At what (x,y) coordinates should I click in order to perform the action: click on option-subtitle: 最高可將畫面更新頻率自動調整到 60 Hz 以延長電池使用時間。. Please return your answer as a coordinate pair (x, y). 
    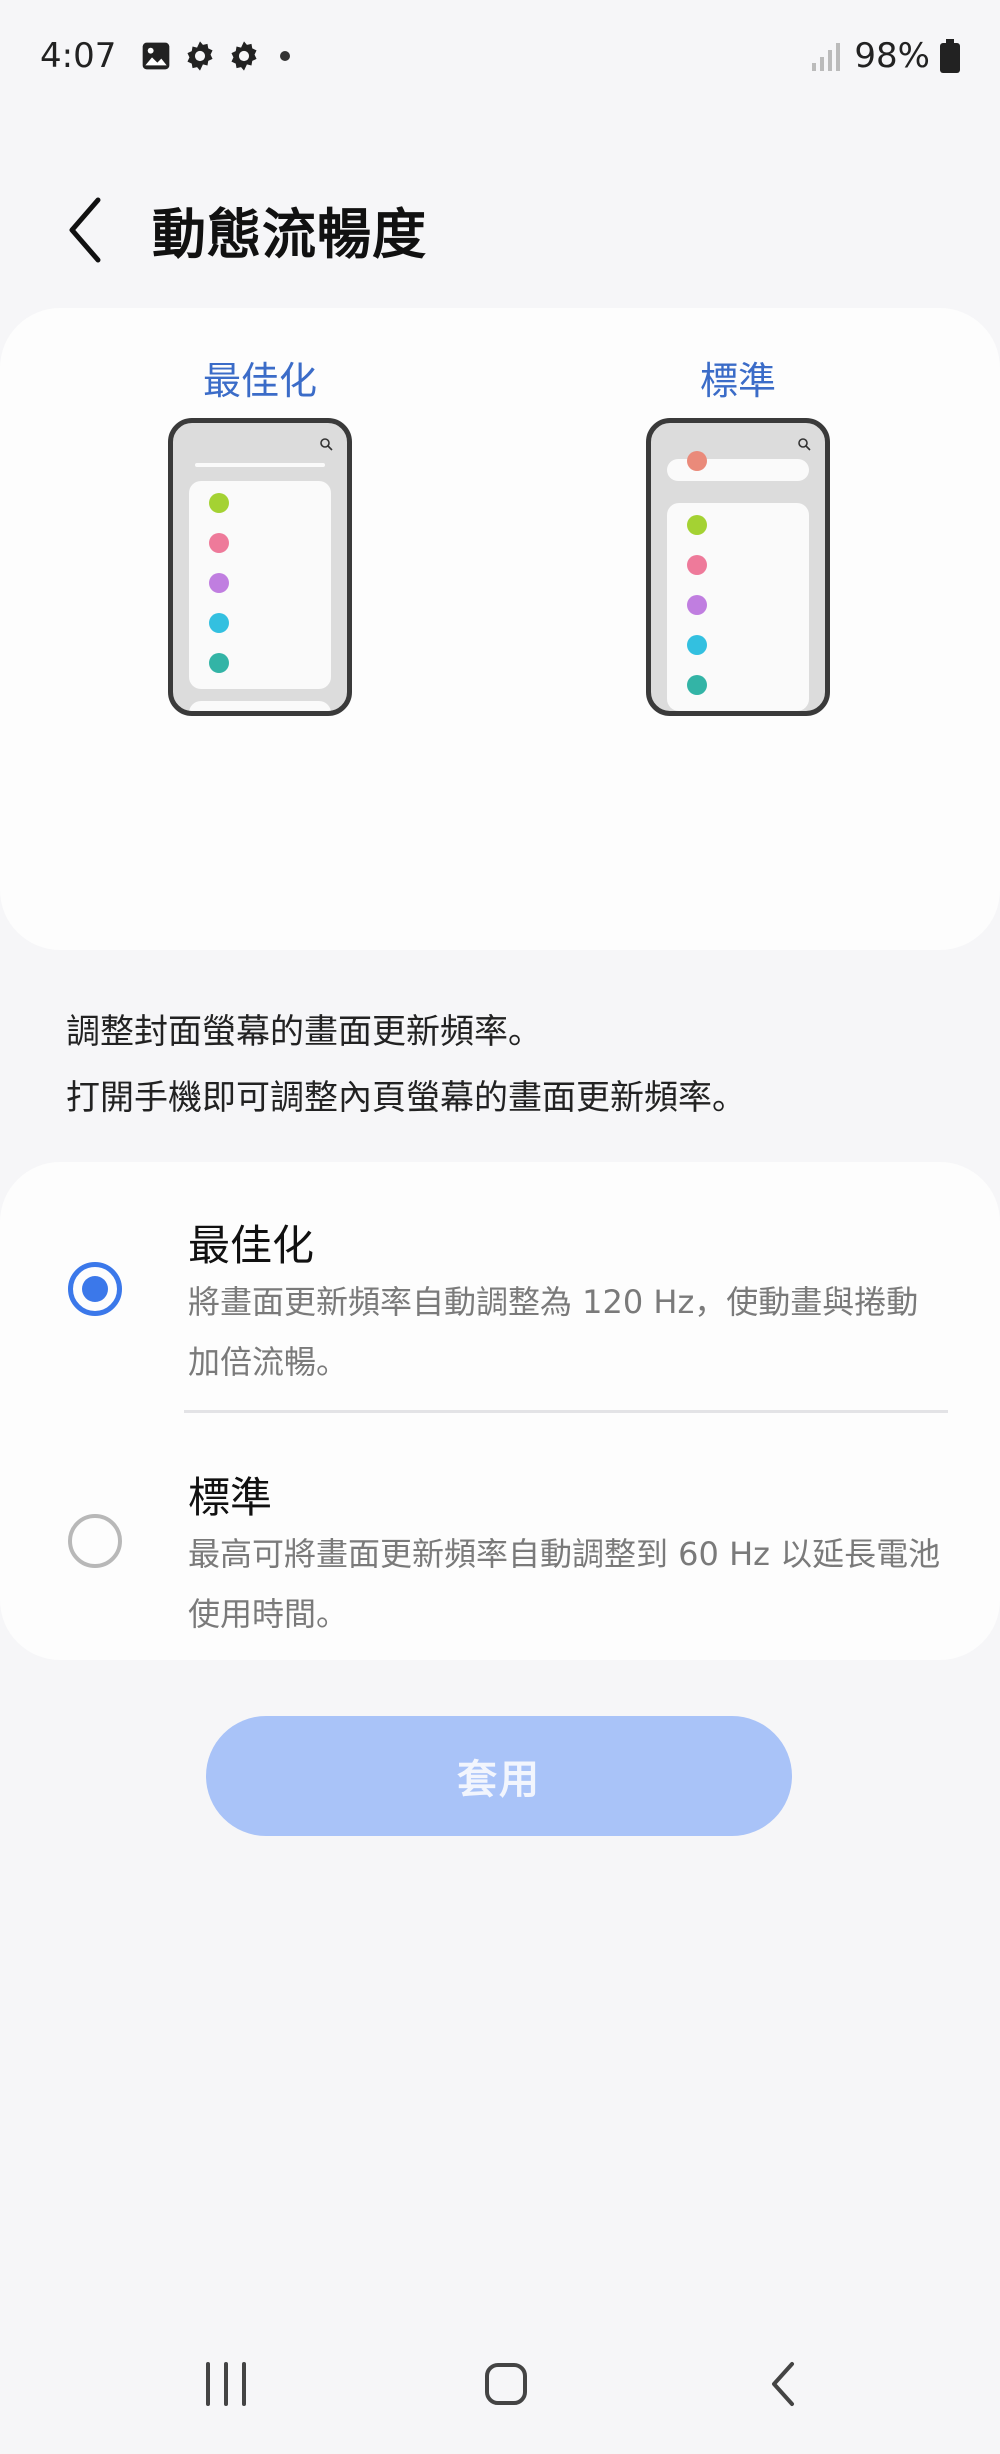
    Looking at the image, I should click on (564, 1584).